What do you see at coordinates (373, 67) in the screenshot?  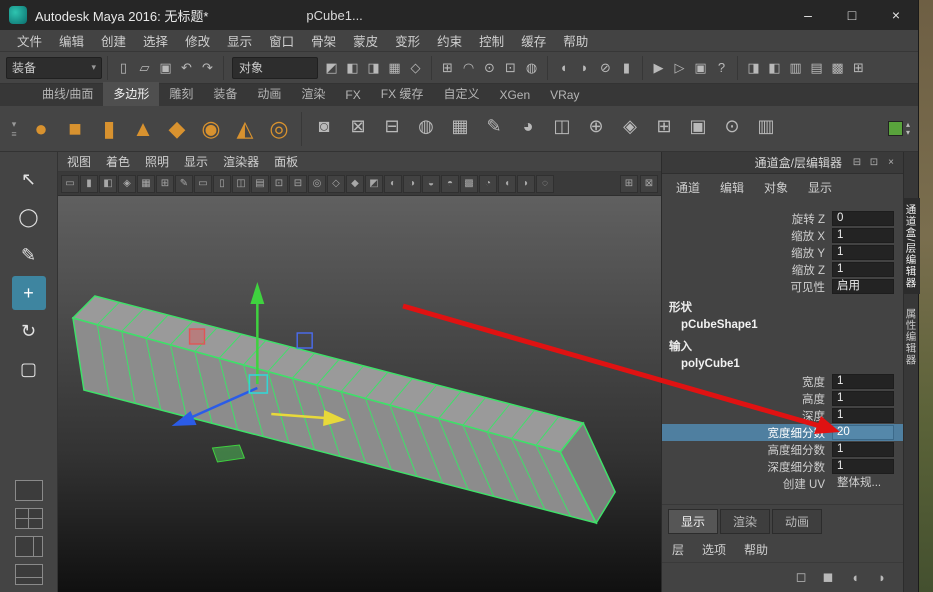 I see `select-component-icon: ◨` at bounding box center [373, 67].